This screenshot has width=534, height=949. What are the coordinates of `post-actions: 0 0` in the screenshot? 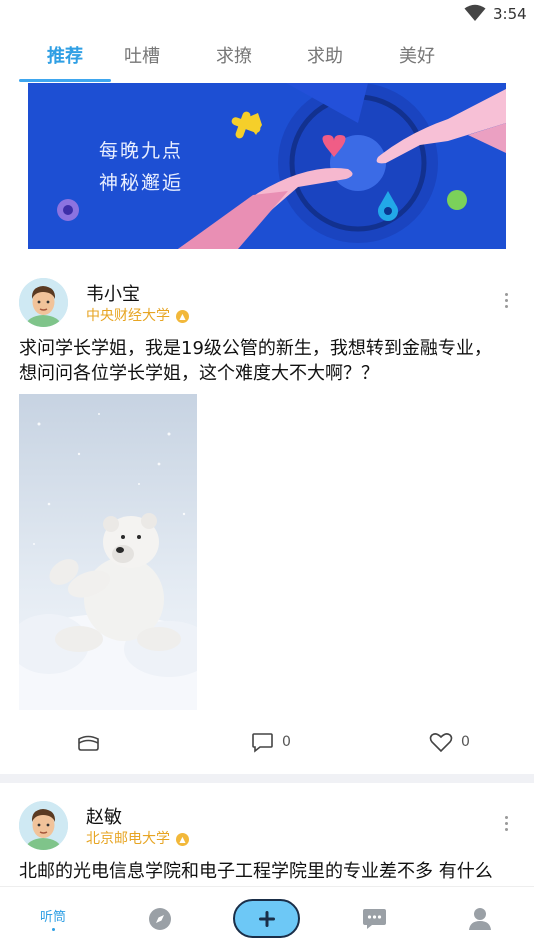 It's located at (267, 742).